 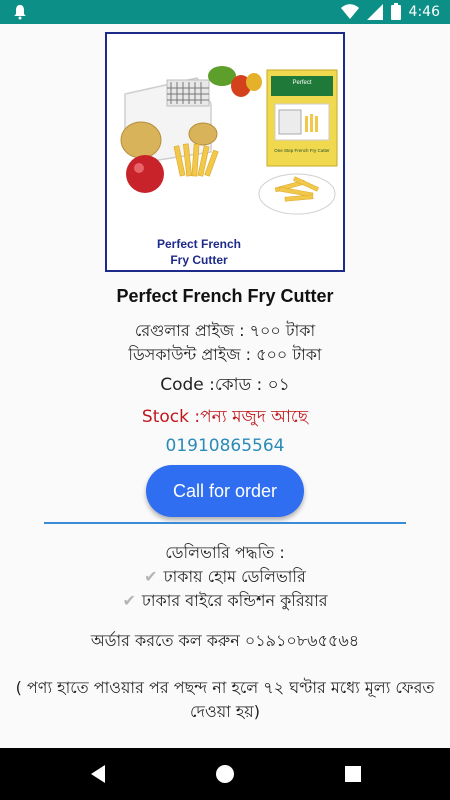 I want to click on back-icon, so click(x=98, y=774).